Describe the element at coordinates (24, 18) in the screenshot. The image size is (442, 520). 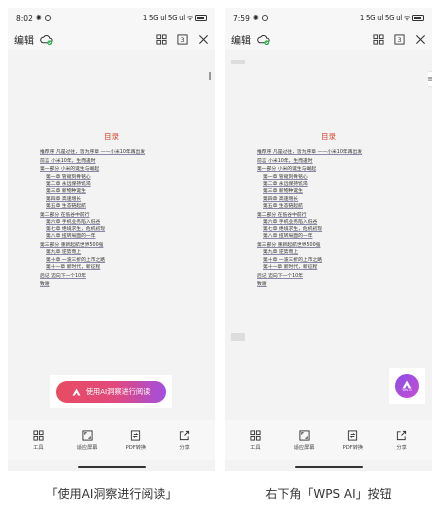
I see `status-time: 8:02` at that location.